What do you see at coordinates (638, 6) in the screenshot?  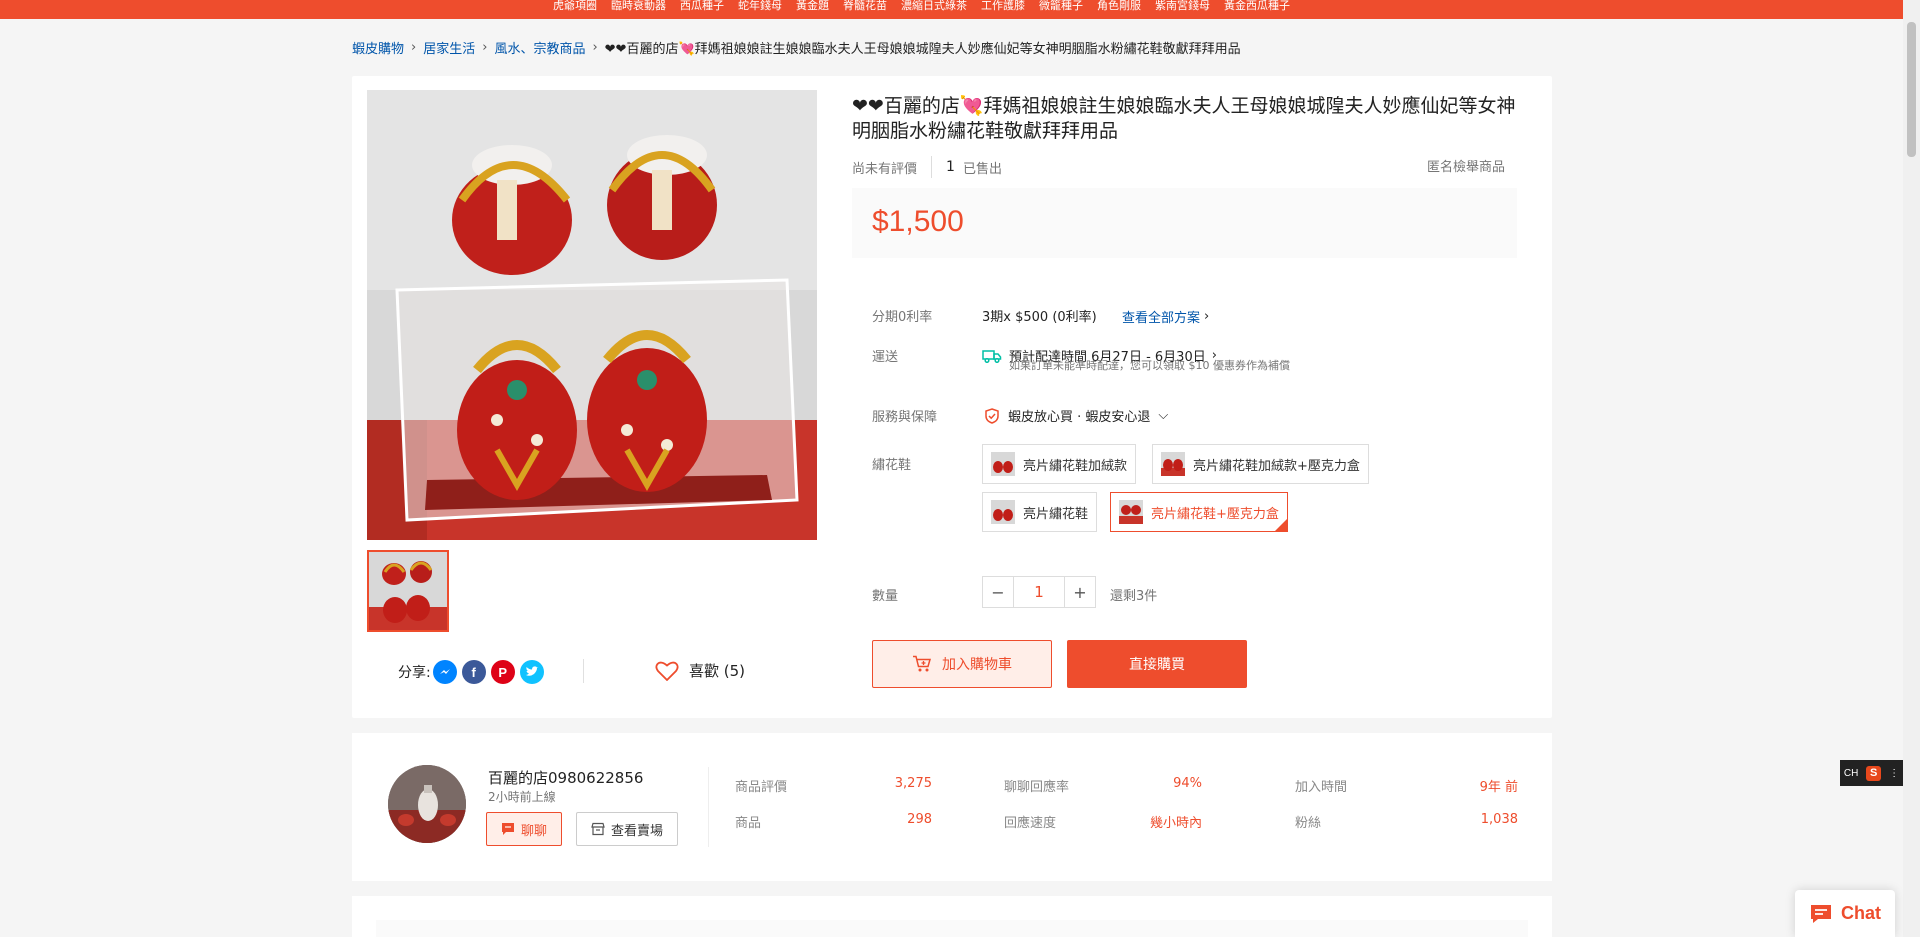 I see `hot-keyword-link: 臨時衰動器` at bounding box center [638, 6].